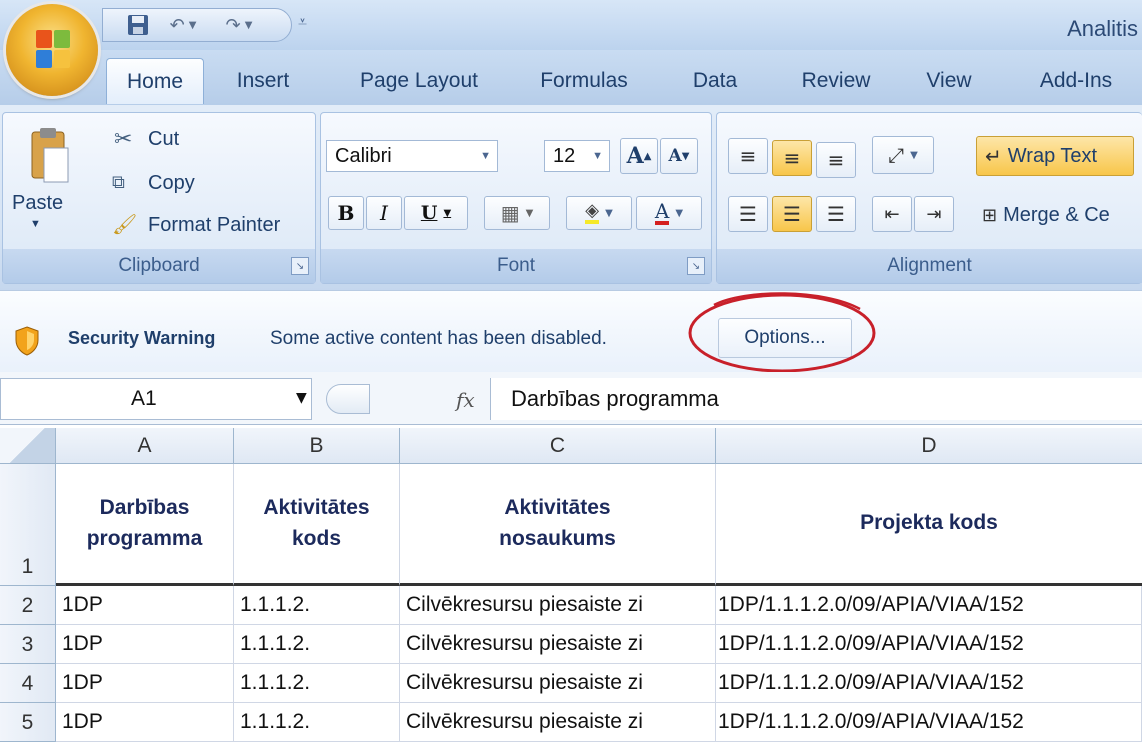 The image size is (1142, 745). What do you see at coordinates (138, 25) in the screenshot?
I see `save-icon` at bounding box center [138, 25].